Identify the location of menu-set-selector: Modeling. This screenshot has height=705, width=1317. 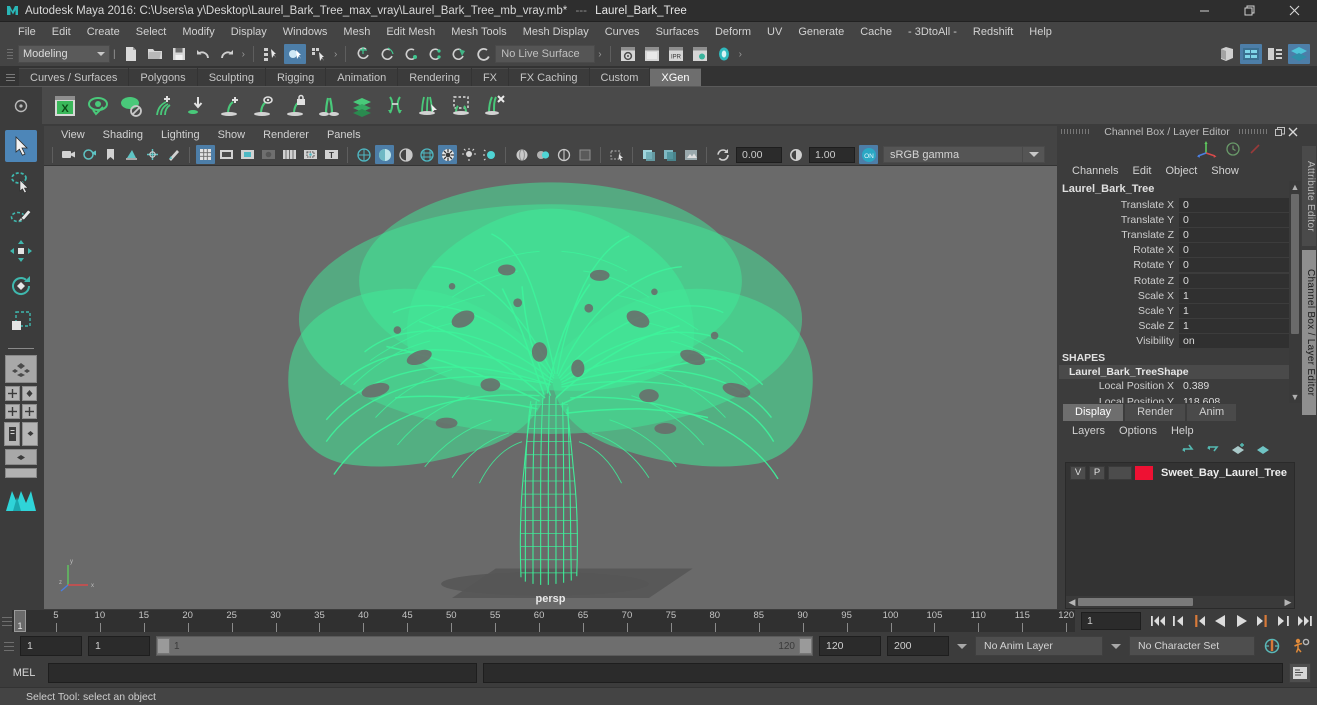
(64, 54).